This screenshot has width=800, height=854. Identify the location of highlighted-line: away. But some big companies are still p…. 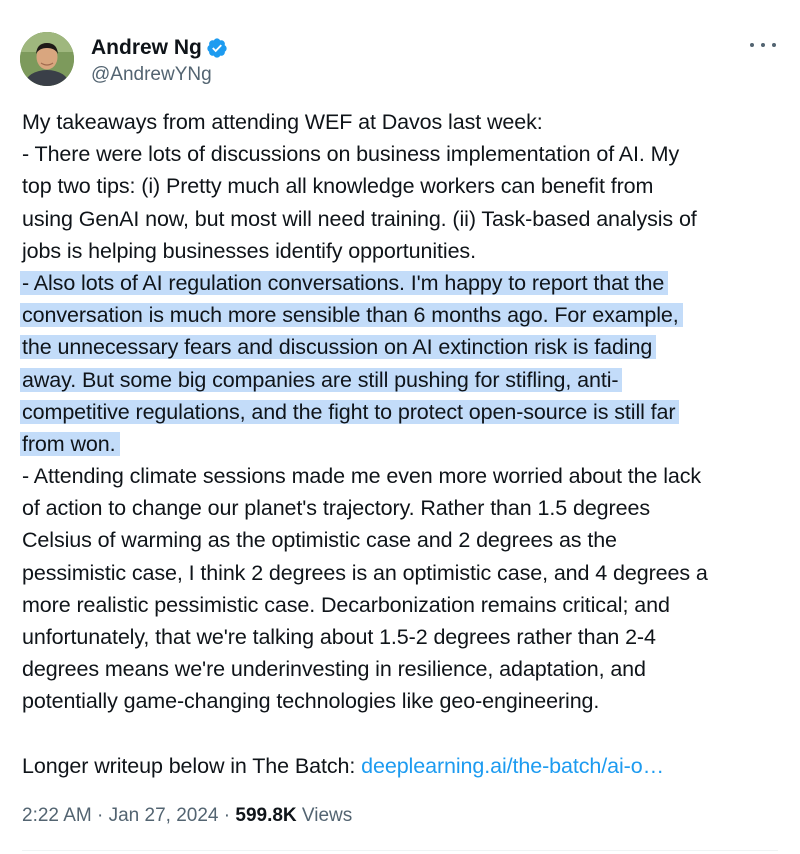
(401, 380).